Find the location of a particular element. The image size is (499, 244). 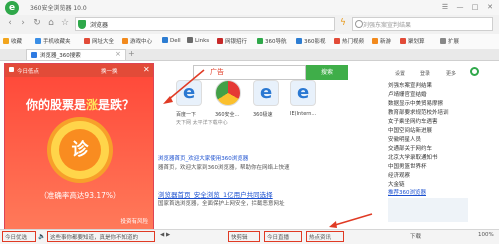

today-picks-button: 今日优选 is located at coordinates (19, 236).